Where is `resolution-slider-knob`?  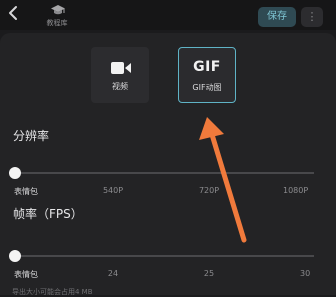
resolution-slider-knob is located at coordinates (15, 173).